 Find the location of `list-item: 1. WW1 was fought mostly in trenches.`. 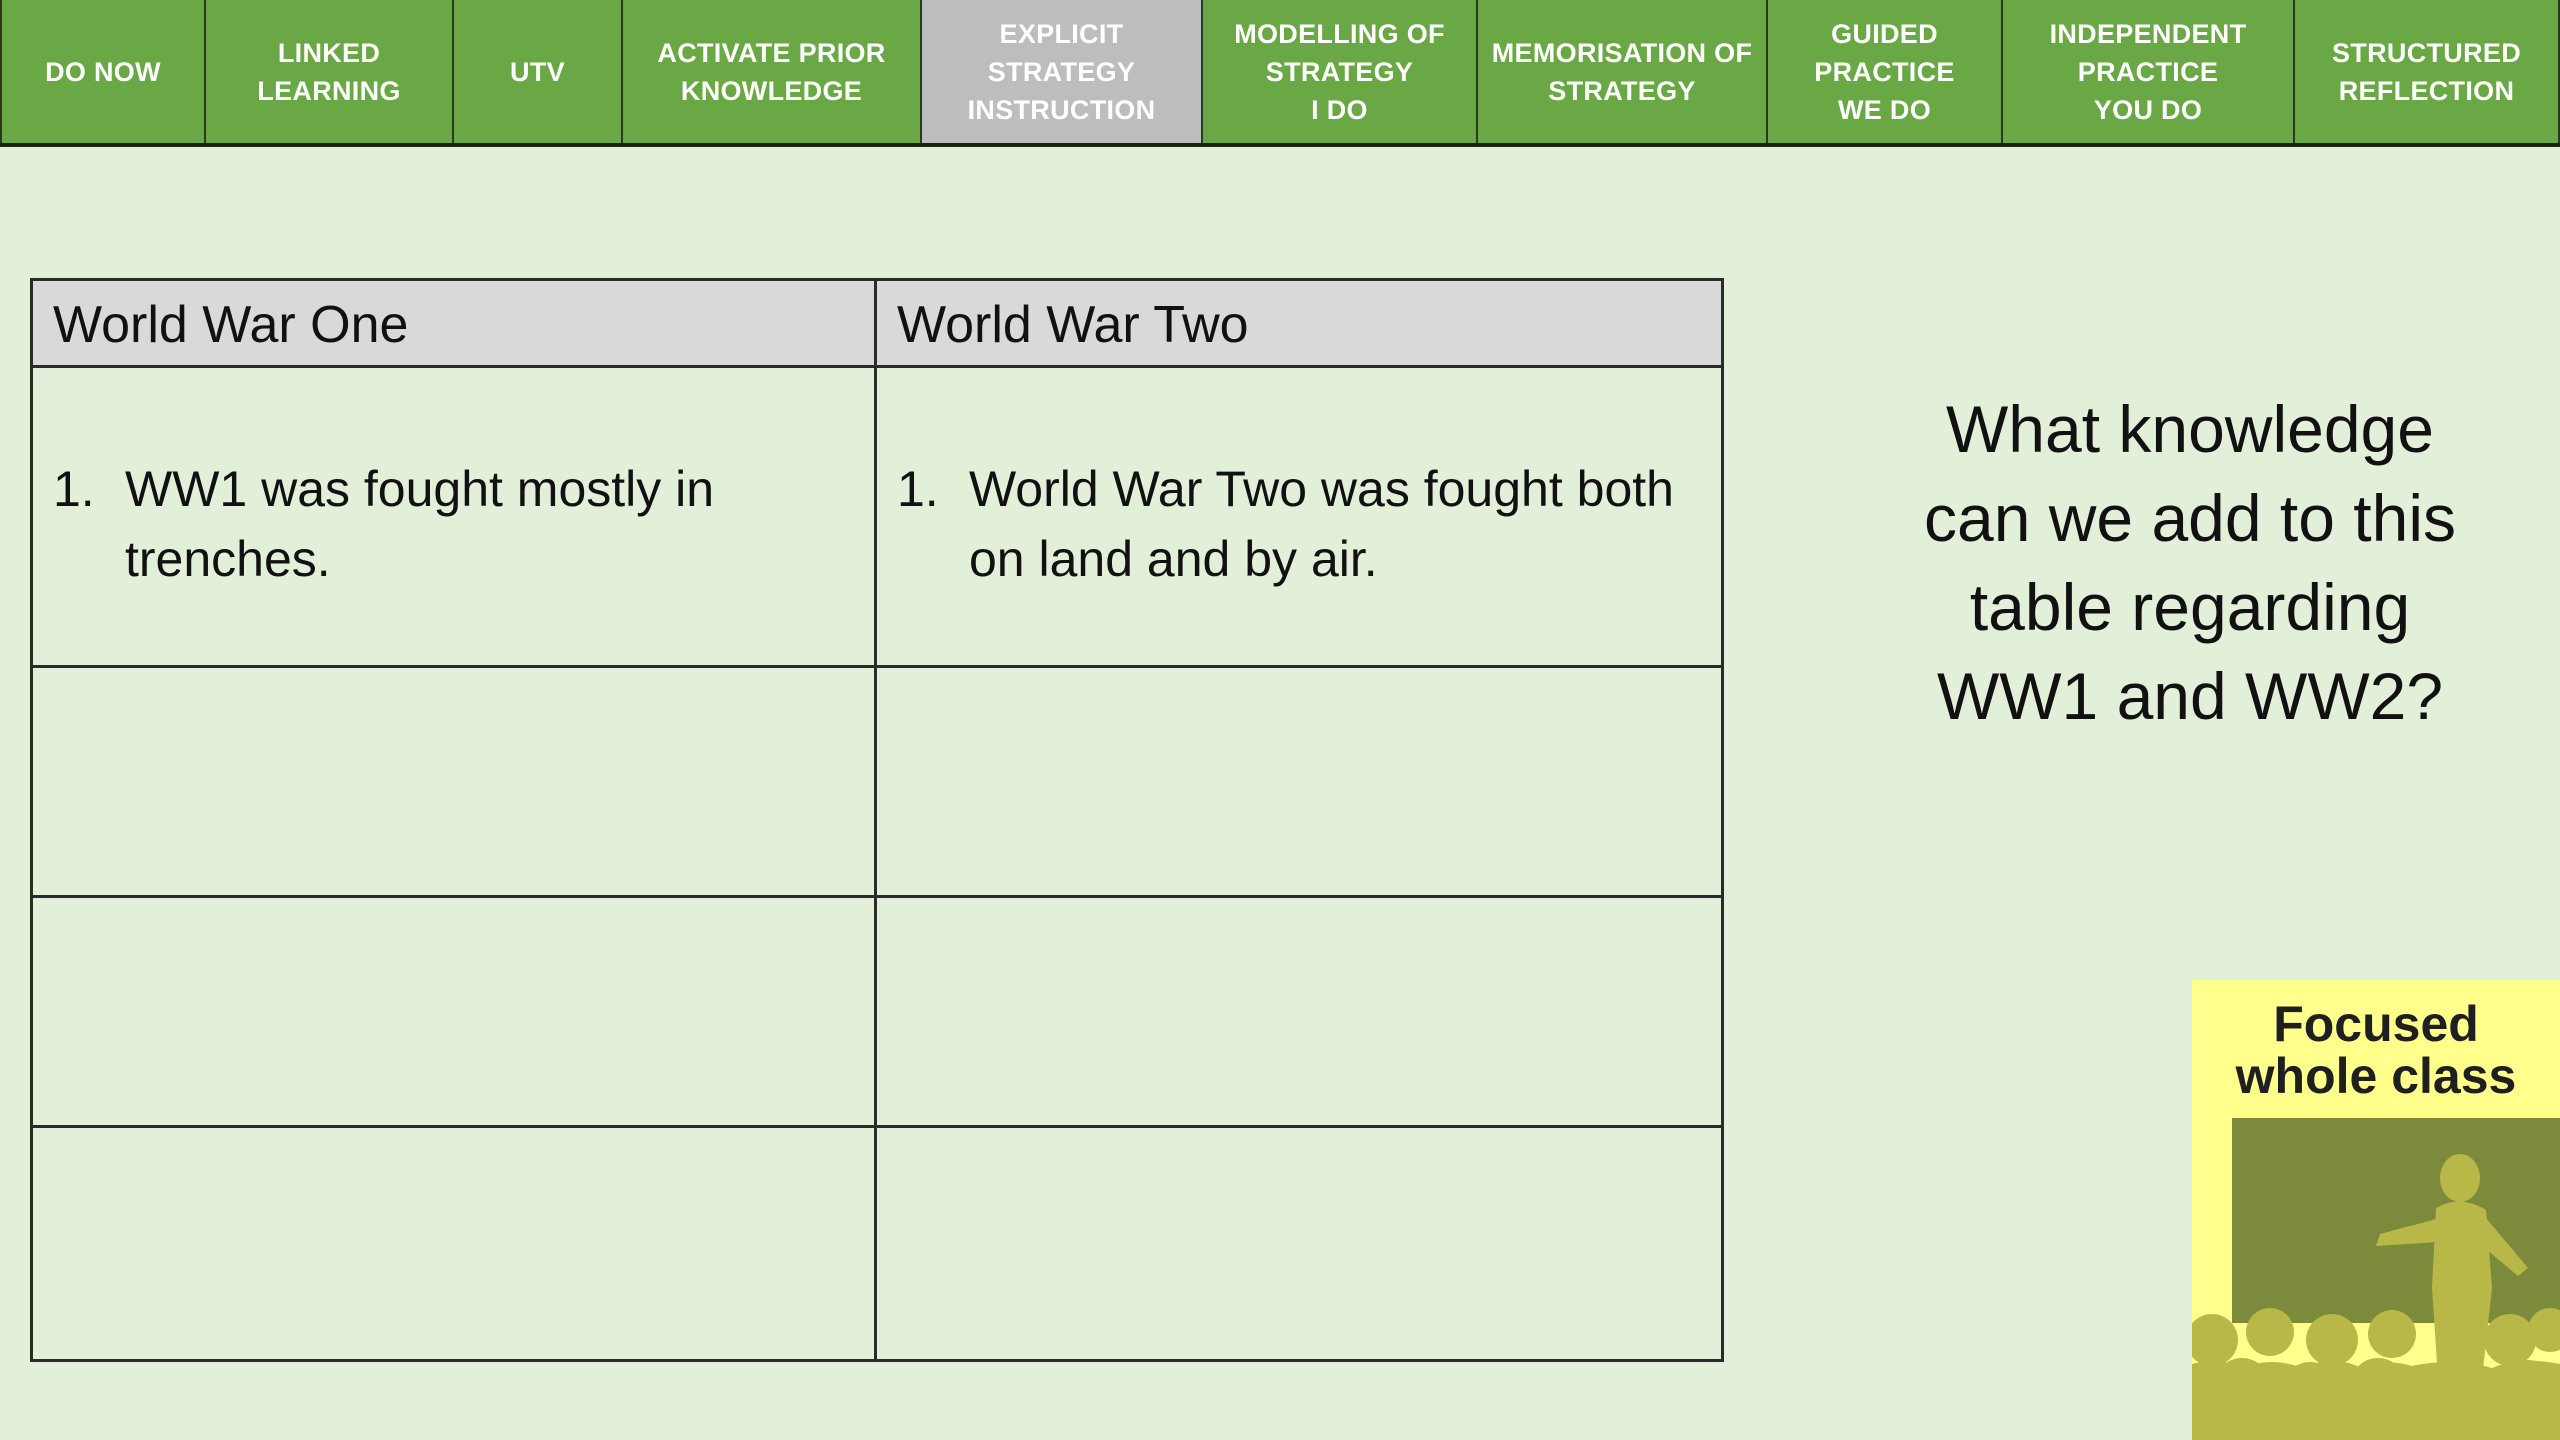

list-item: 1. WW1 was fought mostly in trenches. is located at coordinates (453, 524).